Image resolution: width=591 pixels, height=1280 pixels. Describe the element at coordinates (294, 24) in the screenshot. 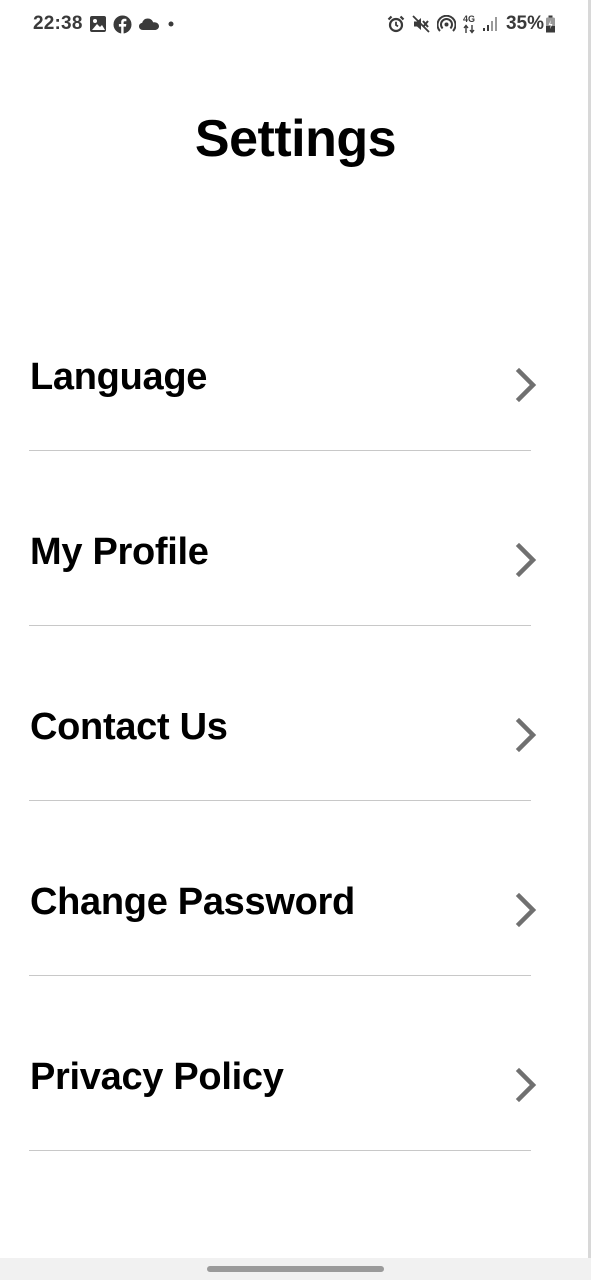

I see `status-bar: 22:38 4G 35%` at that location.